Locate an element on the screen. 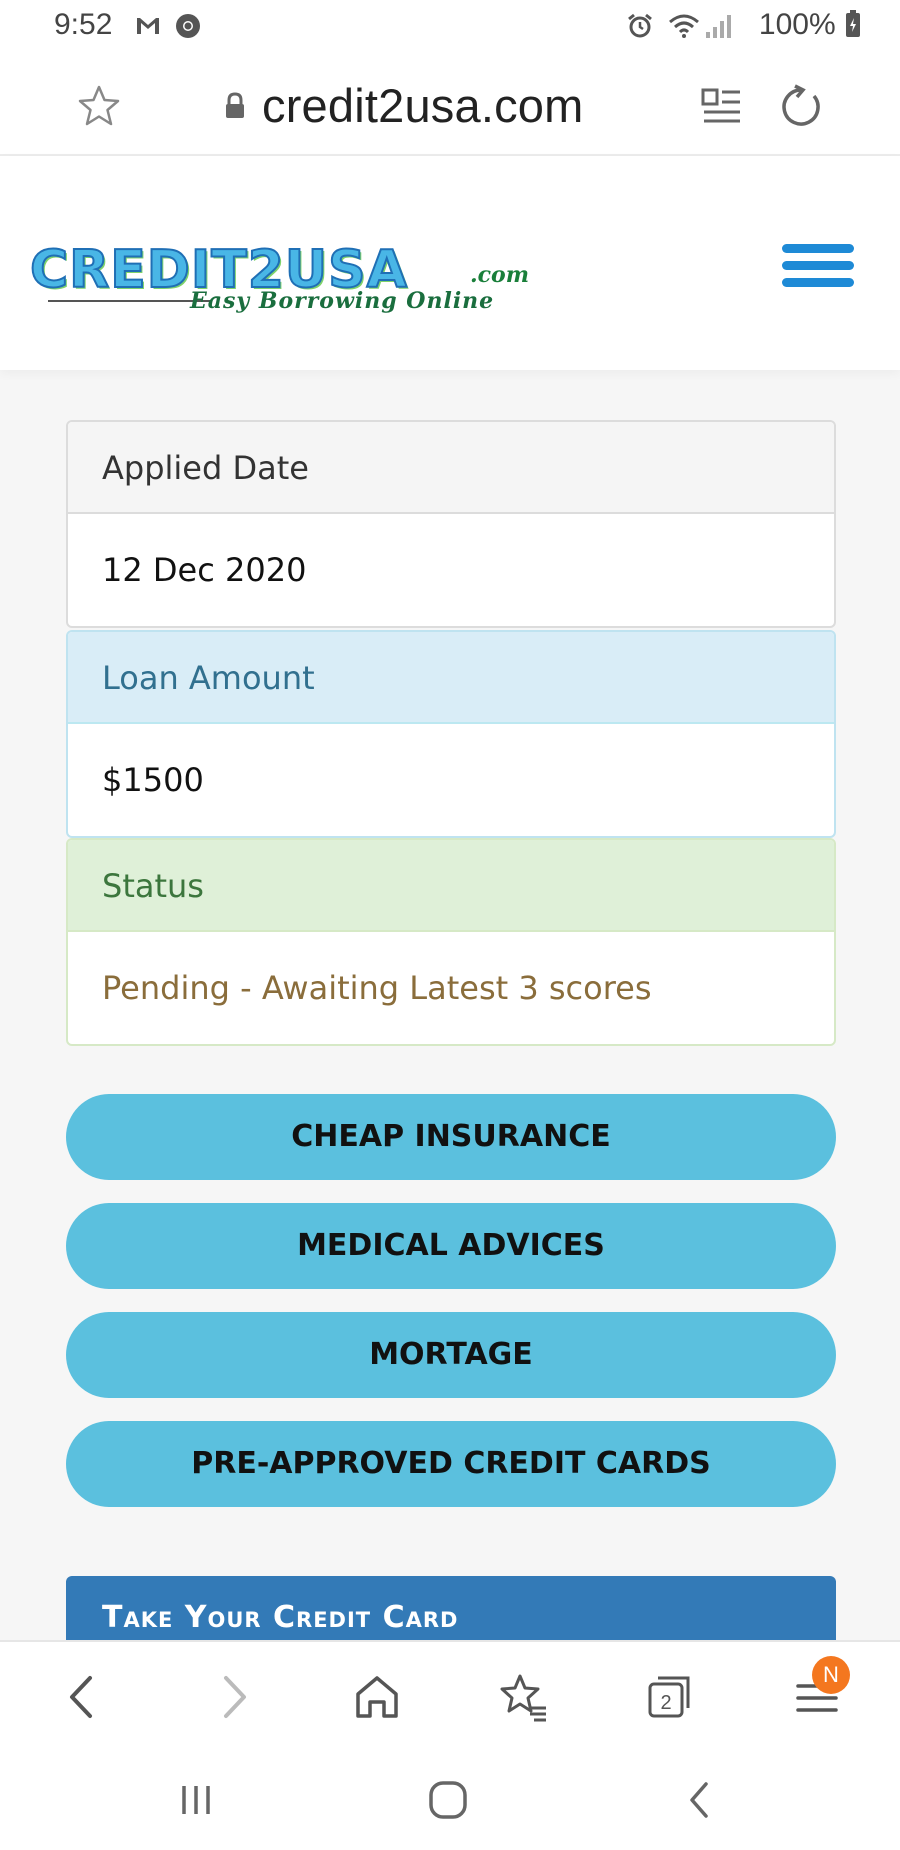 The image size is (900, 1850). tab-count: 2 is located at coordinates (665, 1703).